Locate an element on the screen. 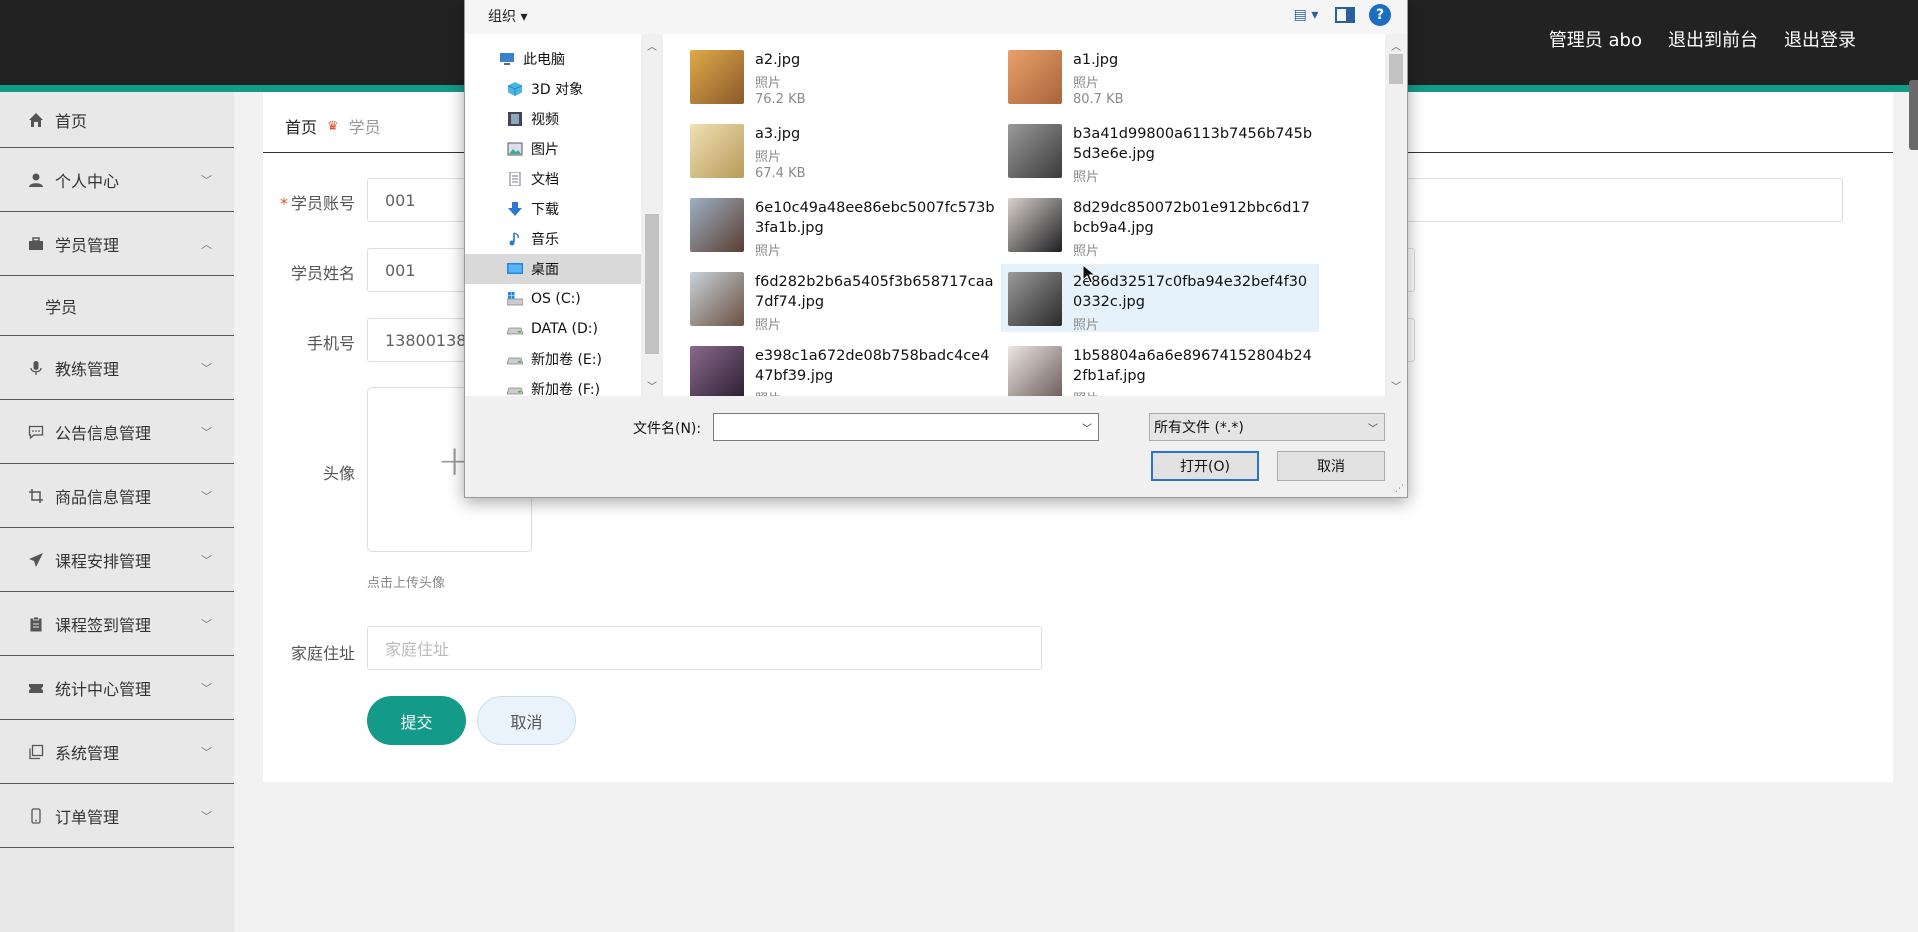 The height and width of the screenshot is (932, 1918). sidebar-item-course-checkin: 课程签到管理 ﹀ is located at coordinates (117, 624).